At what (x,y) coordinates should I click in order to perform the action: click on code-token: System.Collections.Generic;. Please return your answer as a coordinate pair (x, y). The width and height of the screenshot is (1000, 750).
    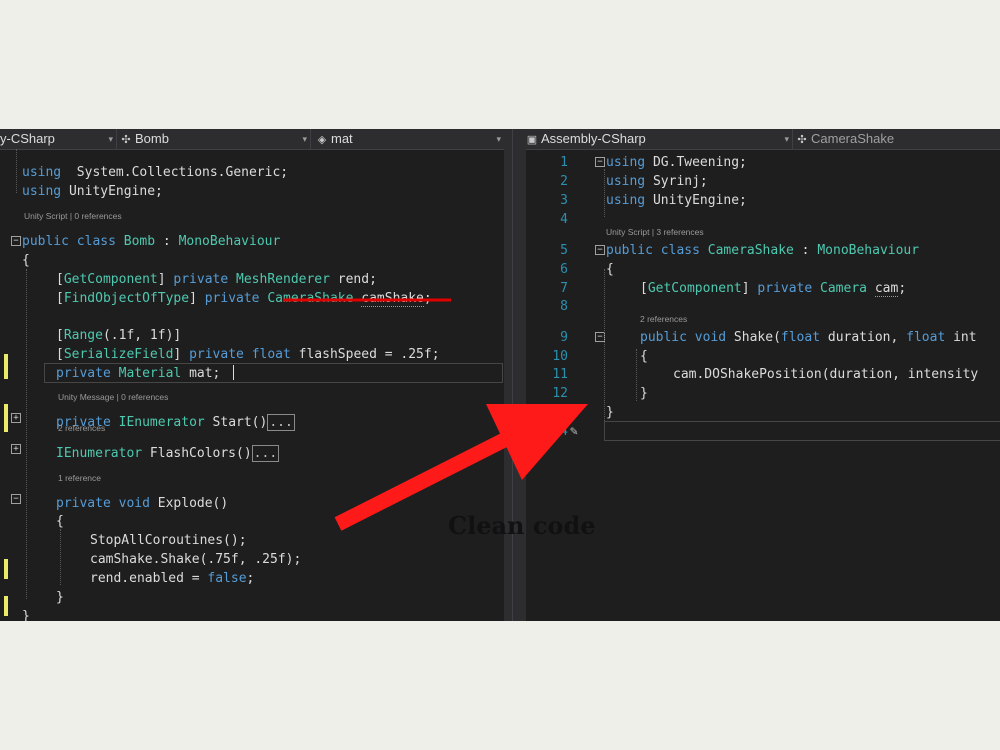
    Looking at the image, I should click on (175, 172).